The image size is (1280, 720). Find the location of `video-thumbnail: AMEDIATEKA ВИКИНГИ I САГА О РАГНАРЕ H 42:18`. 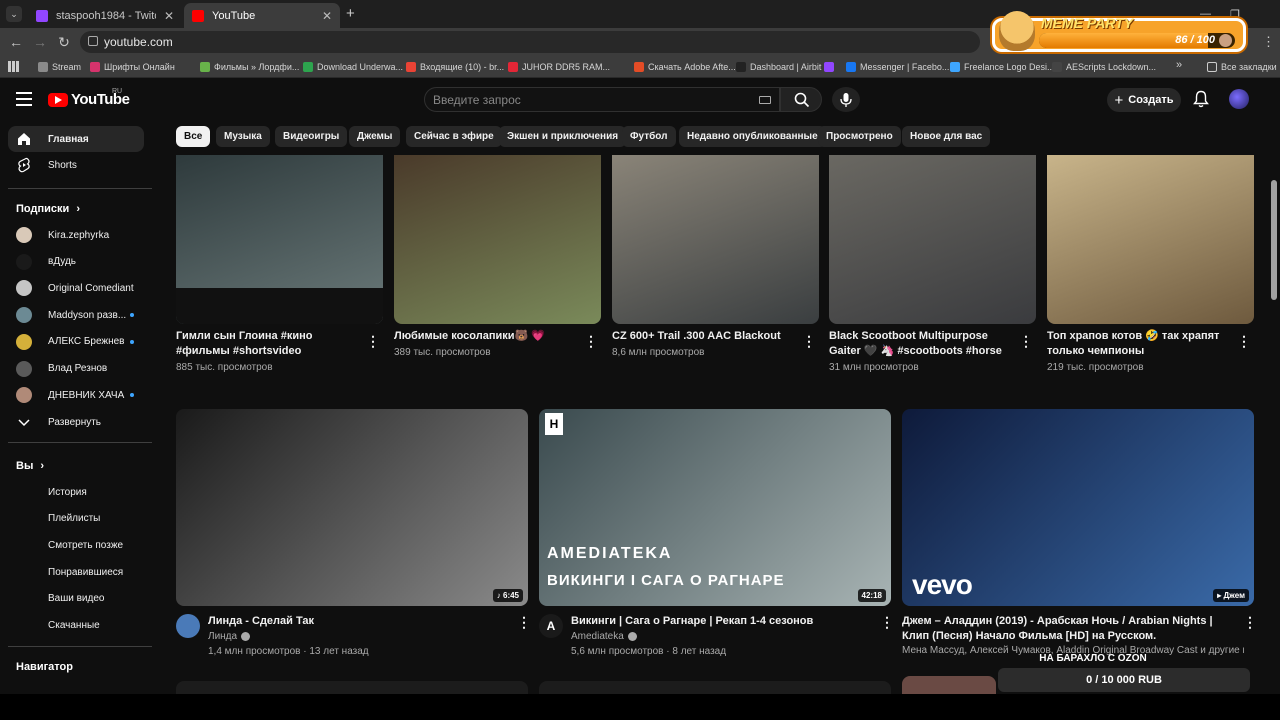

video-thumbnail: AMEDIATEKA ВИКИНГИ I САГА О РАГНАРЕ H 42:18 is located at coordinates (715, 507).